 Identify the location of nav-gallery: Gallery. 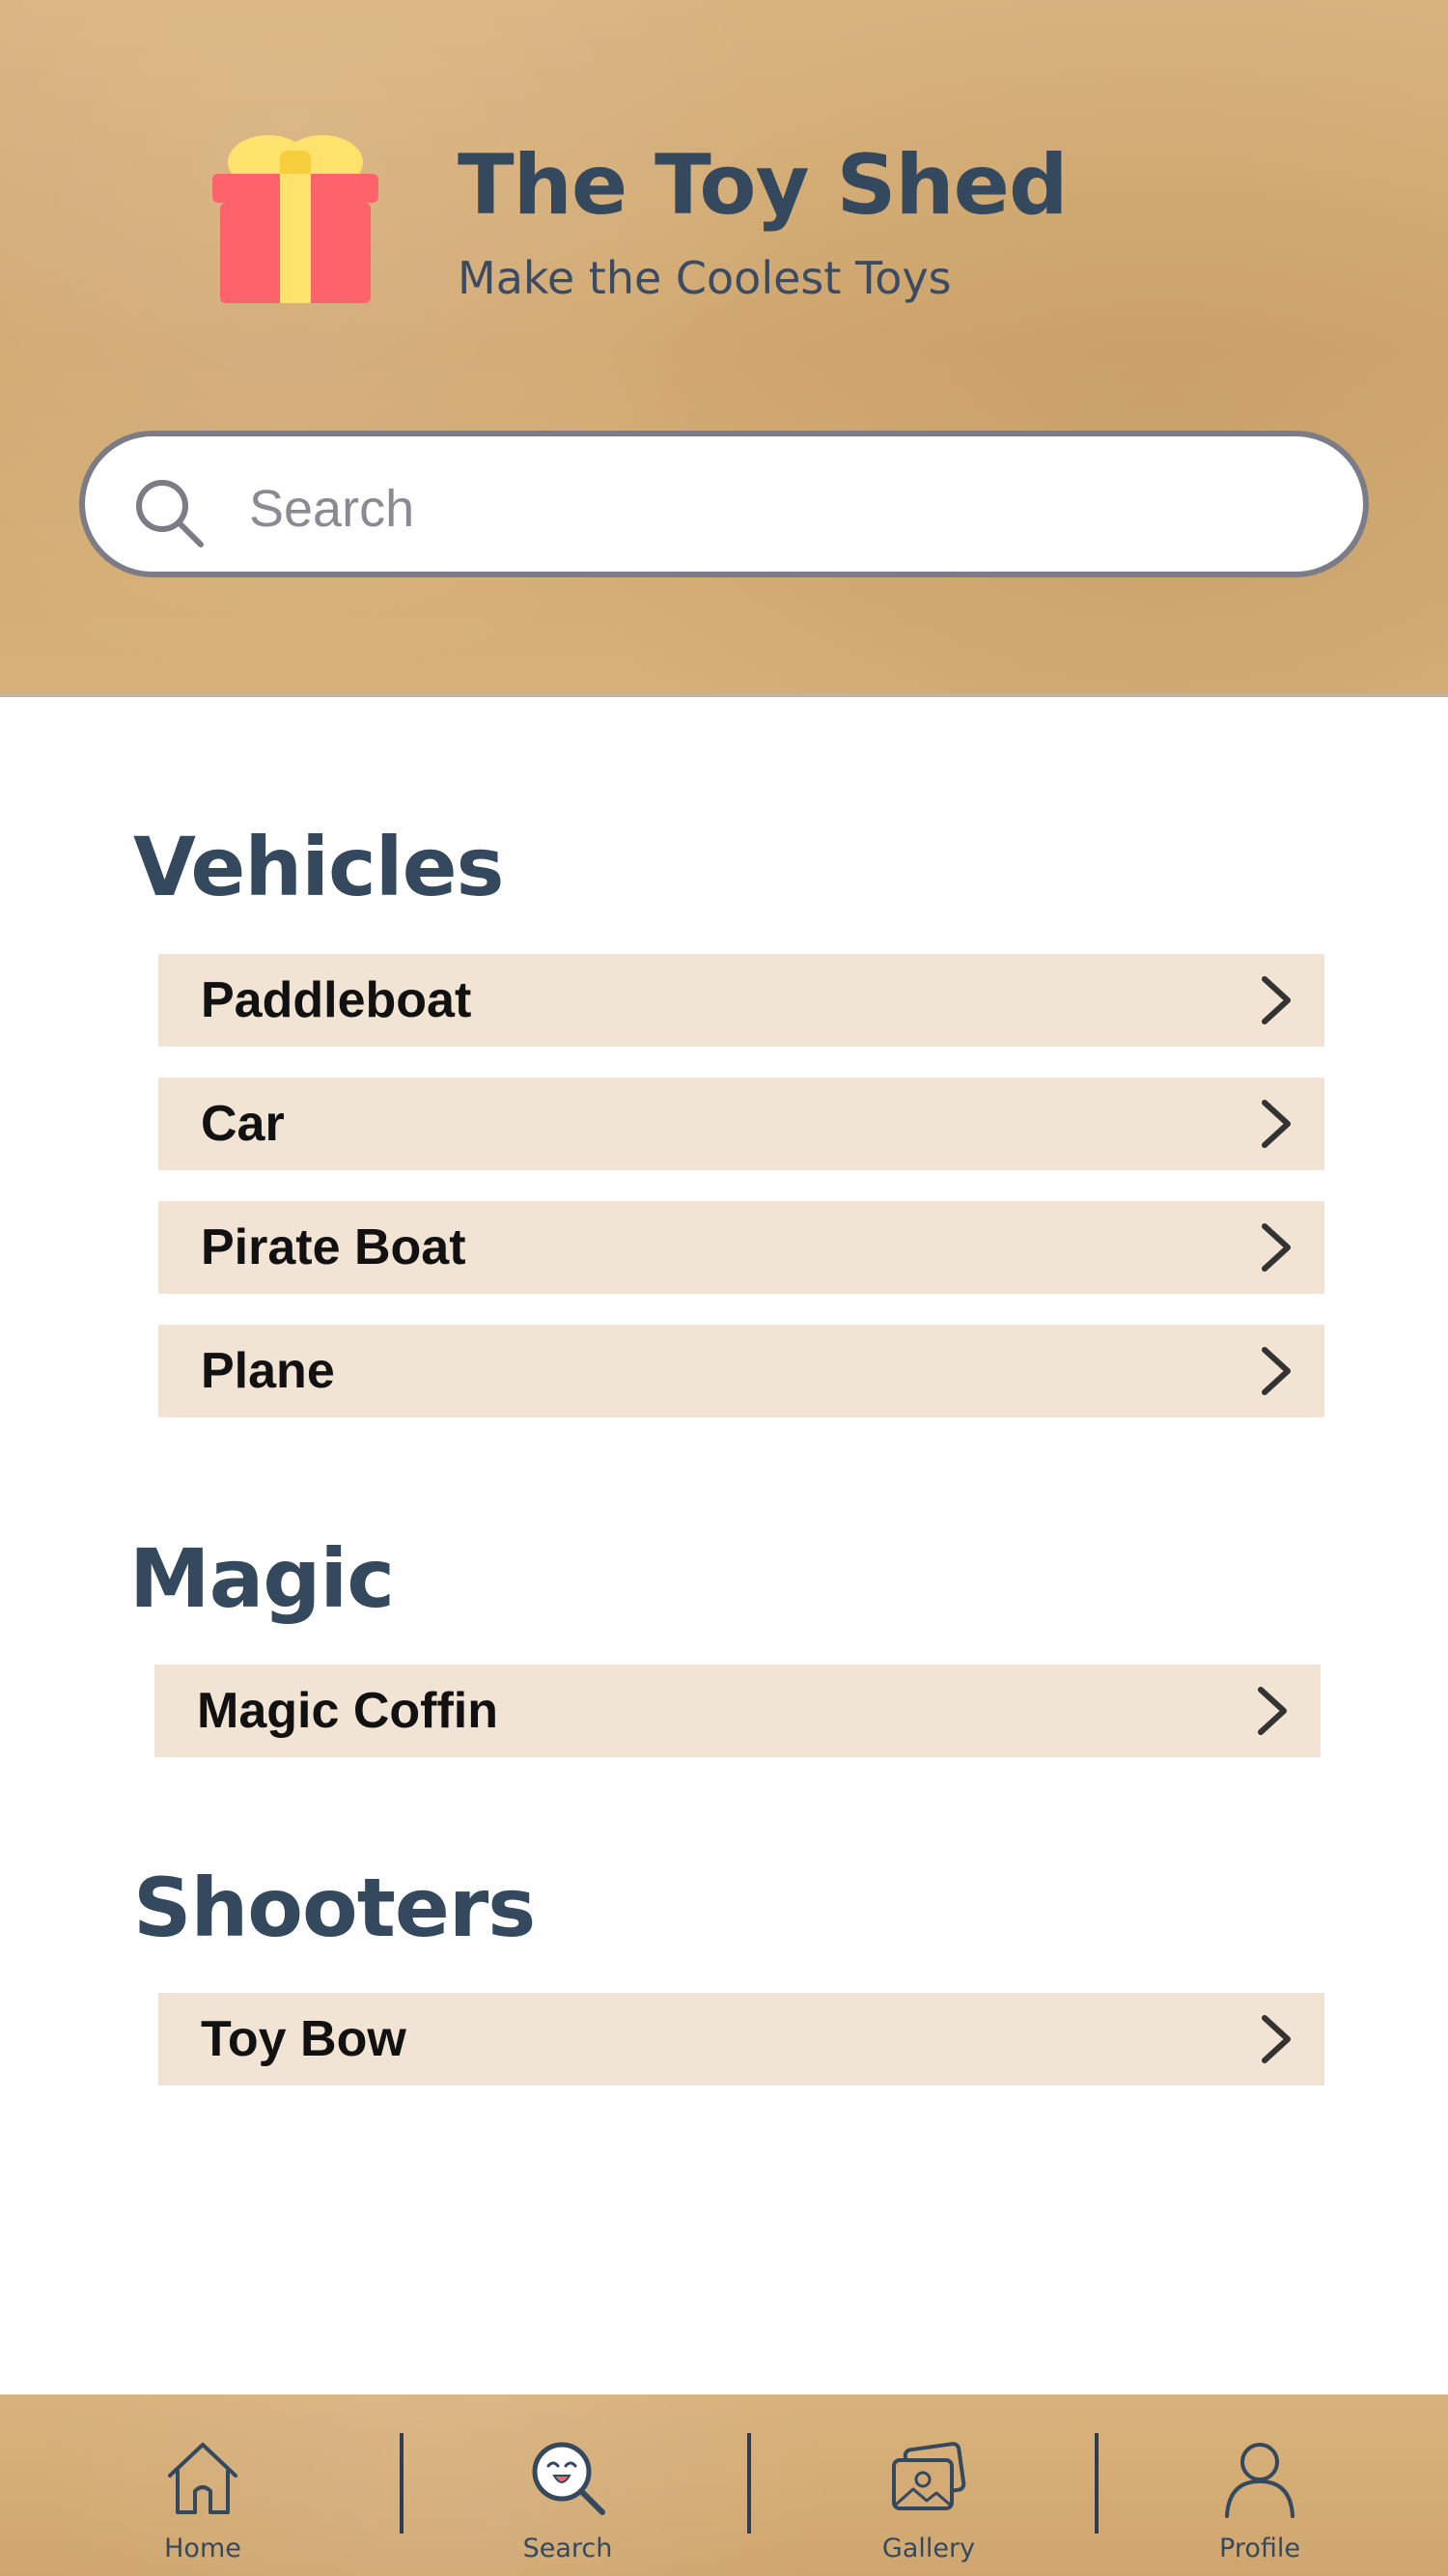
(929, 2485).